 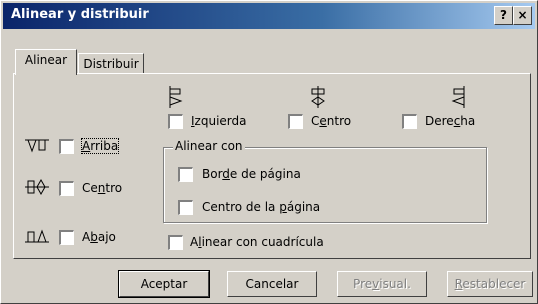 I want to click on align-left-icon, so click(x=176, y=97).